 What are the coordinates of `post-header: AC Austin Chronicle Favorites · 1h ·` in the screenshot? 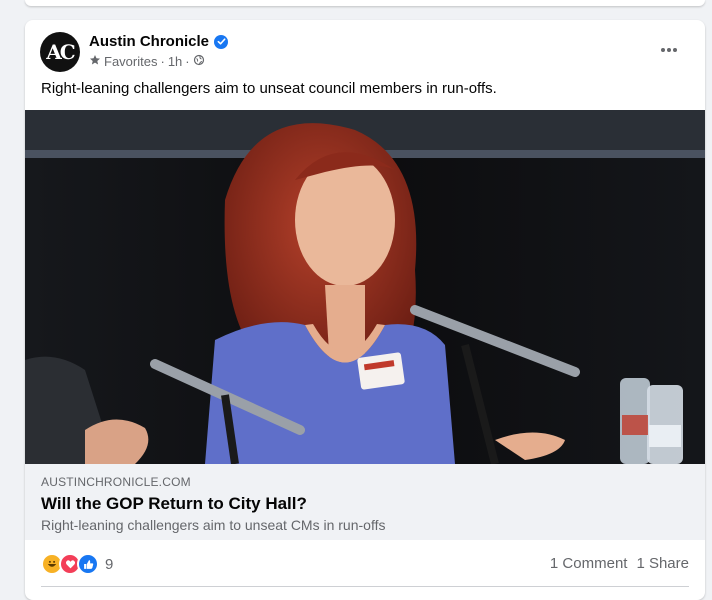 It's located at (366, 53).